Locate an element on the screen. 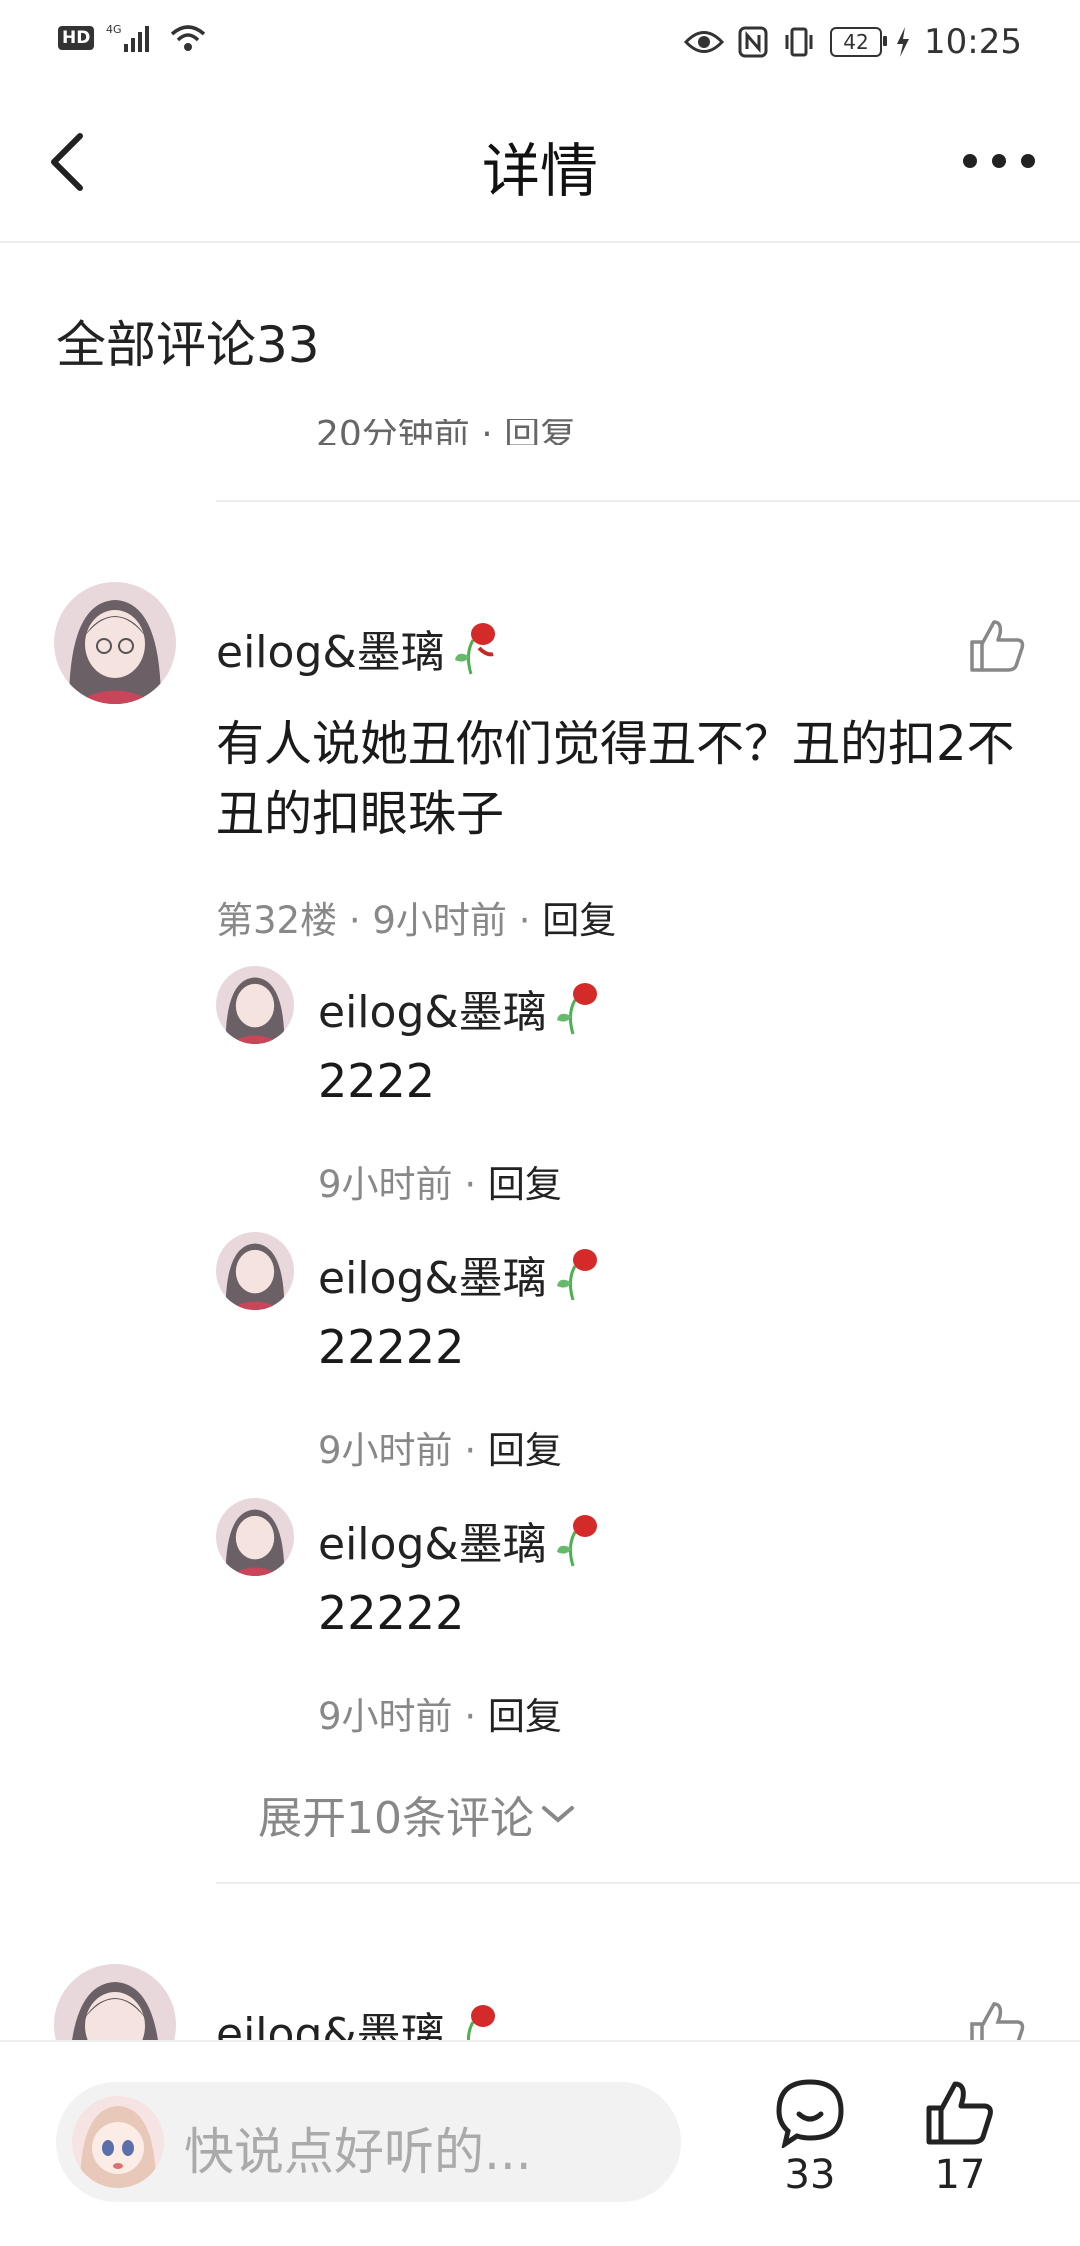  expand-replies-button: 展开10条评论 is located at coordinates (417, 1814).